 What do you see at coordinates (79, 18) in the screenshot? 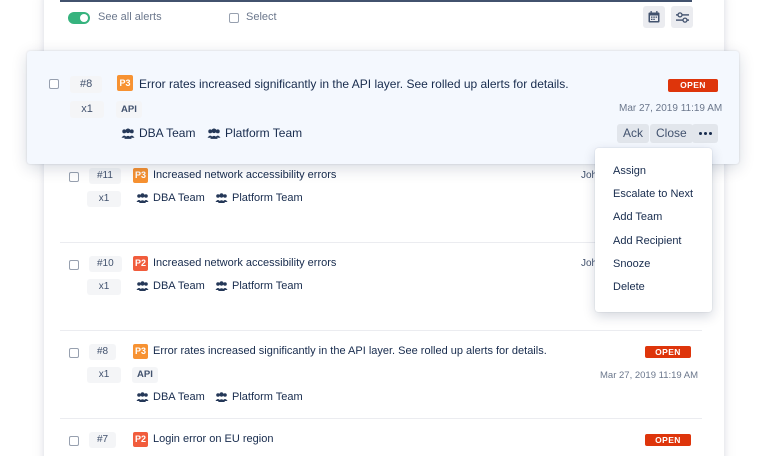
I see `see-all-alerts-toggle` at bounding box center [79, 18].